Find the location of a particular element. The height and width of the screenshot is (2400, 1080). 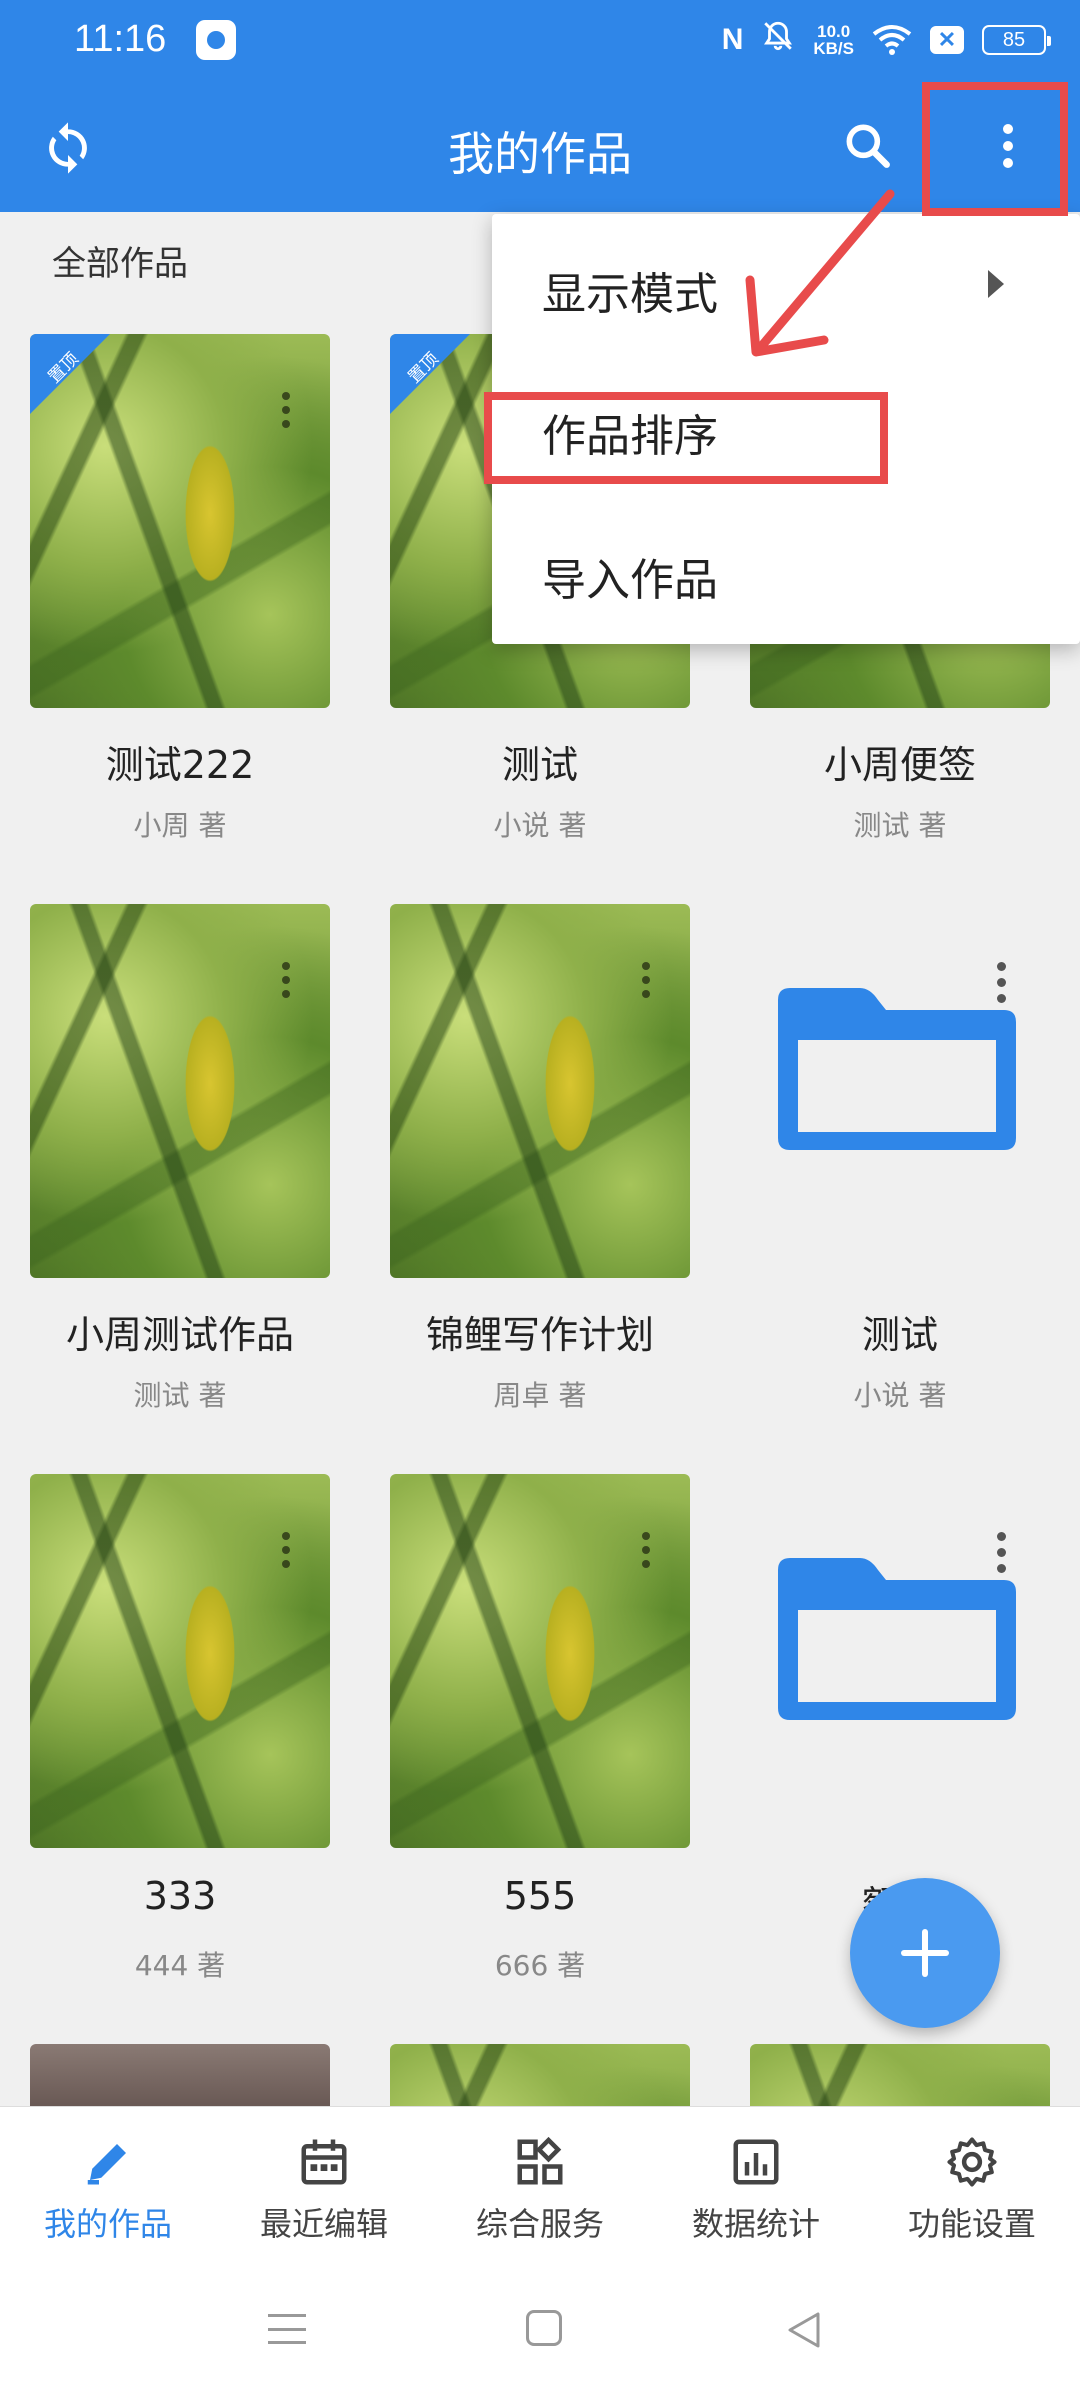

speed-unit: KB/S is located at coordinates (833, 48).